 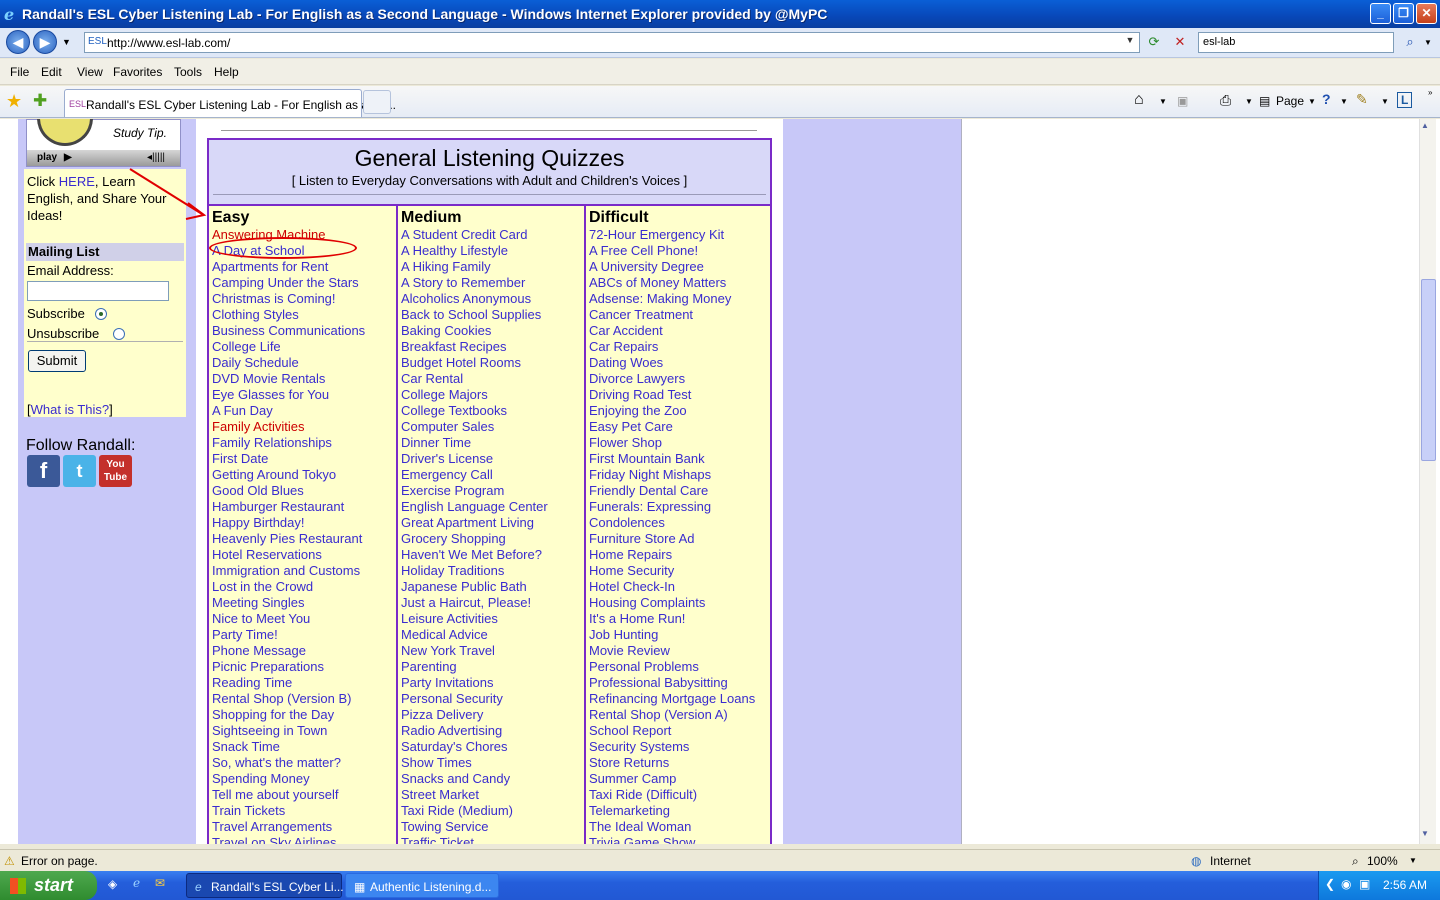 What do you see at coordinates (630, 554) in the screenshot?
I see `quiz-link: Home Repairs` at bounding box center [630, 554].